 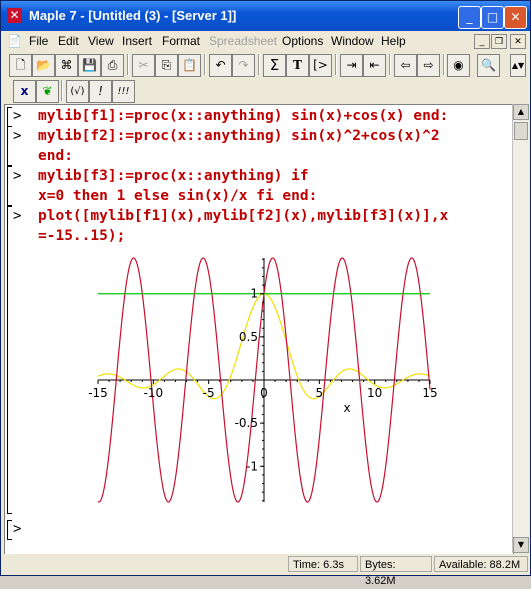 What do you see at coordinates (14, 41) in the screenshot?
I see `document-icon: 📄` at bounding box center [14, 41].